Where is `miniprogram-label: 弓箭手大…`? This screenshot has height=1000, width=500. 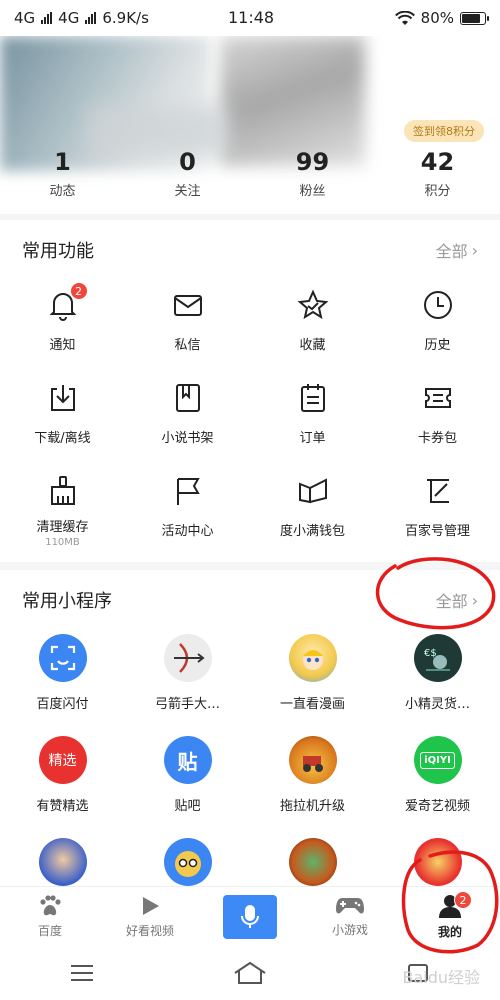 miniprogram-label: 弓箭手大… is located at coordinates (187, 704).